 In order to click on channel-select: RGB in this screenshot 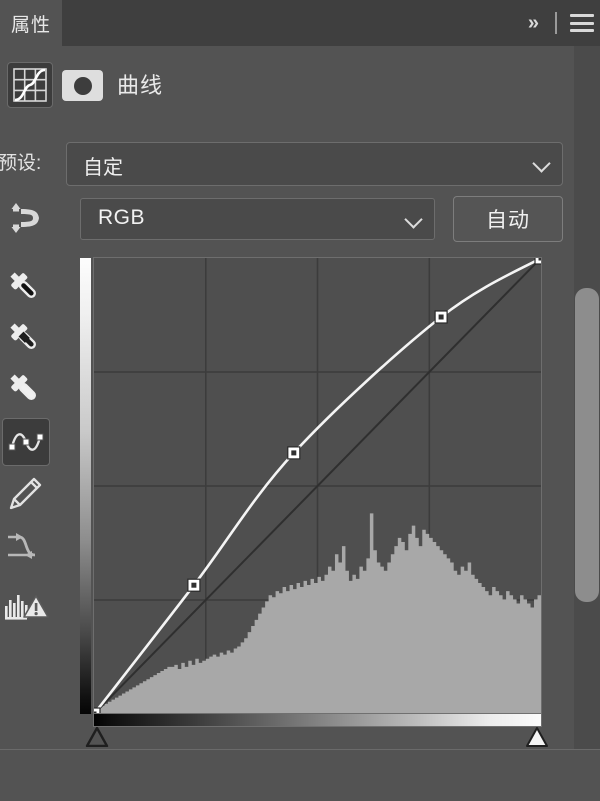, I will do `click(257, 219)`.